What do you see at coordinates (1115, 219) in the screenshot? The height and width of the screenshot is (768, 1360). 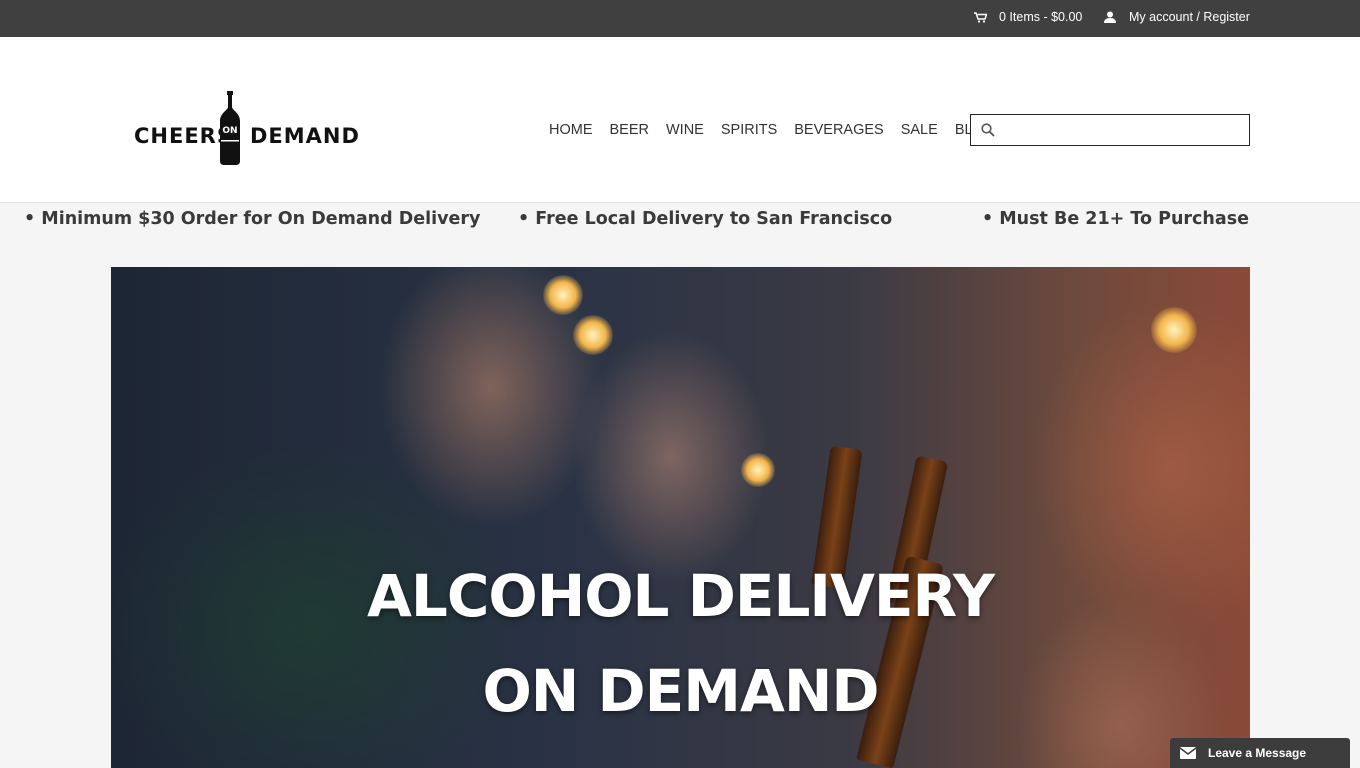 I see `usp-age-requirement: • Must Be 21+ To Purchase` at bounding box center [1115, 219].